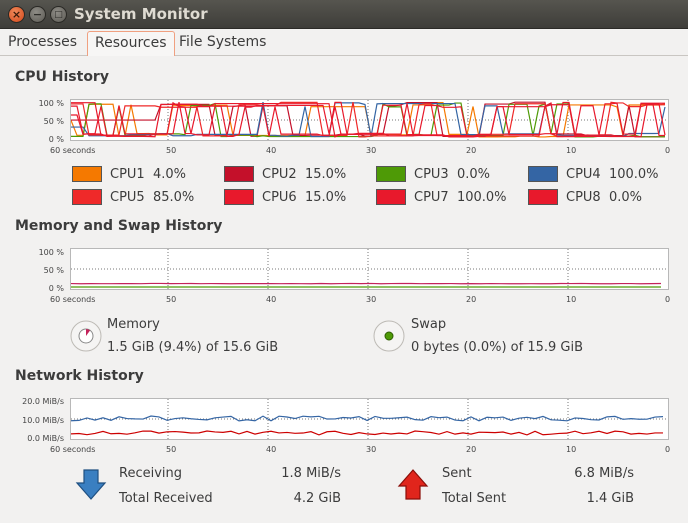  Describe the element at coordinates (474, 498) in the screenshot. I see `total-sent-label: Total Sent` at that location.